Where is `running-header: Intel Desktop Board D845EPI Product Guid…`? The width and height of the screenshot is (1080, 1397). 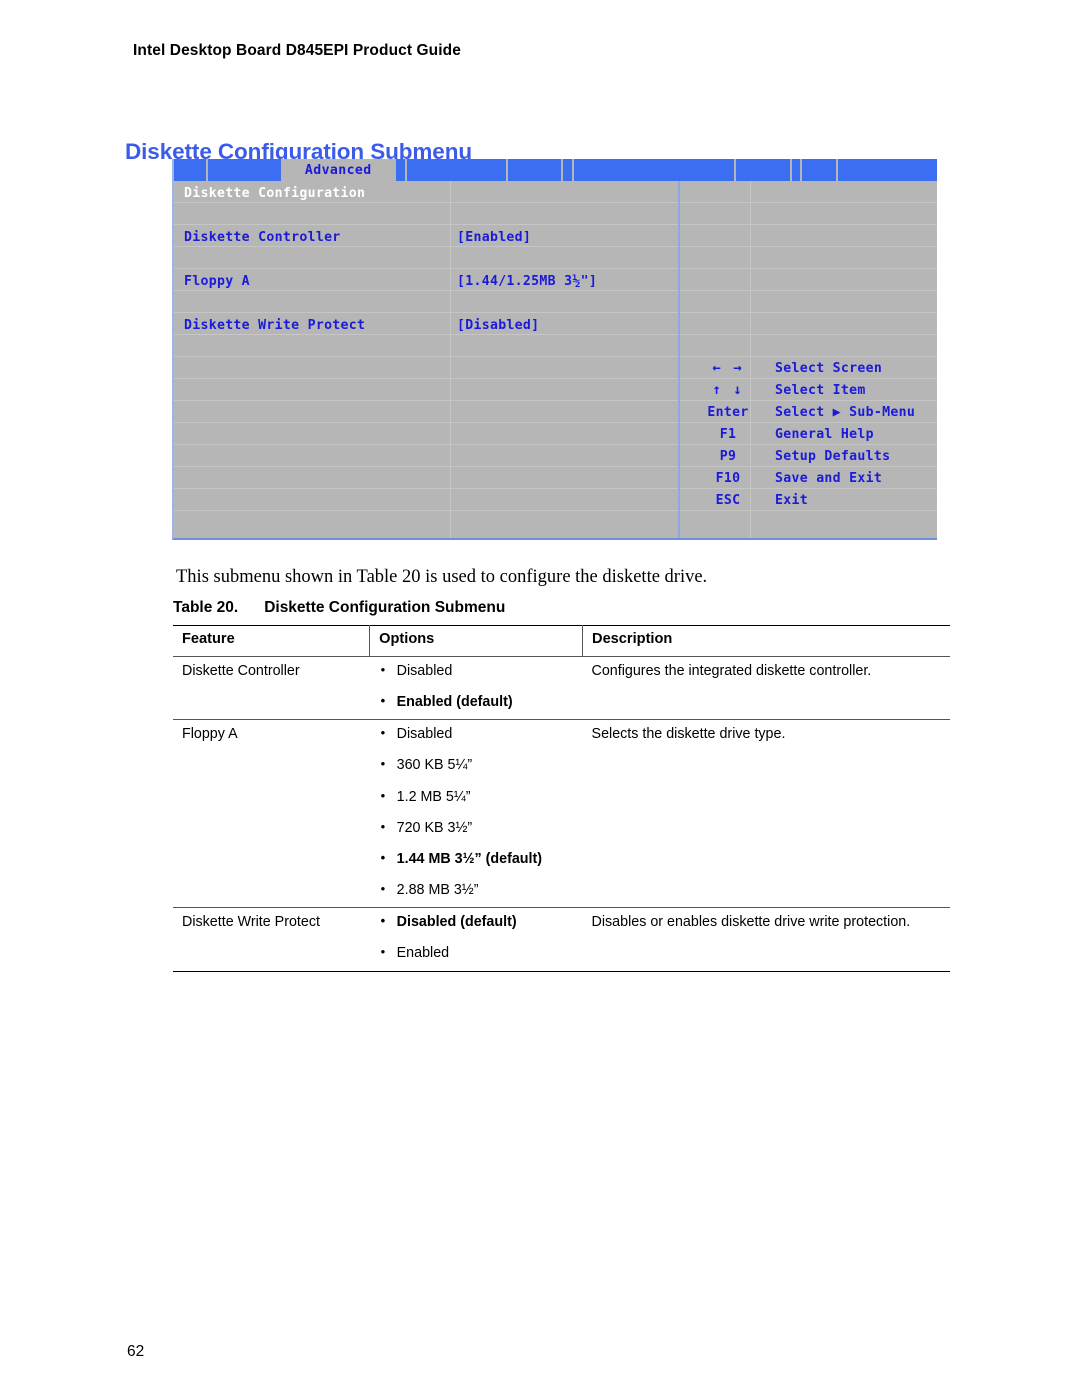
running-header: Intel Desktop Board D845EPI Product Guid… is located at coordinates (297, 50).